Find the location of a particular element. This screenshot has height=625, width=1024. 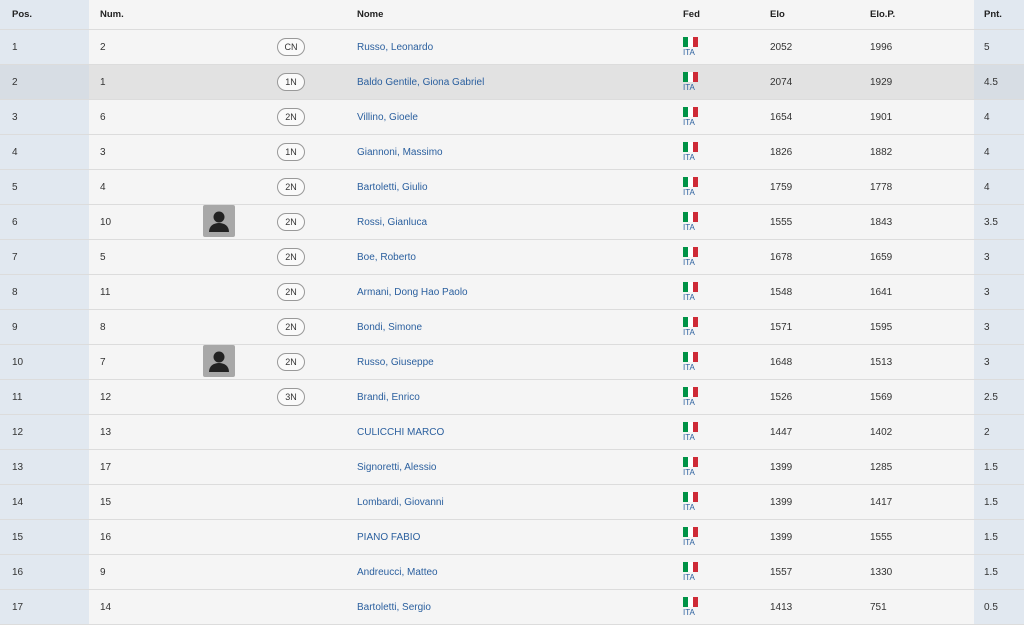

player-name-link: Armani, Dong Hao Paolo is located at coordinates (412, 292).